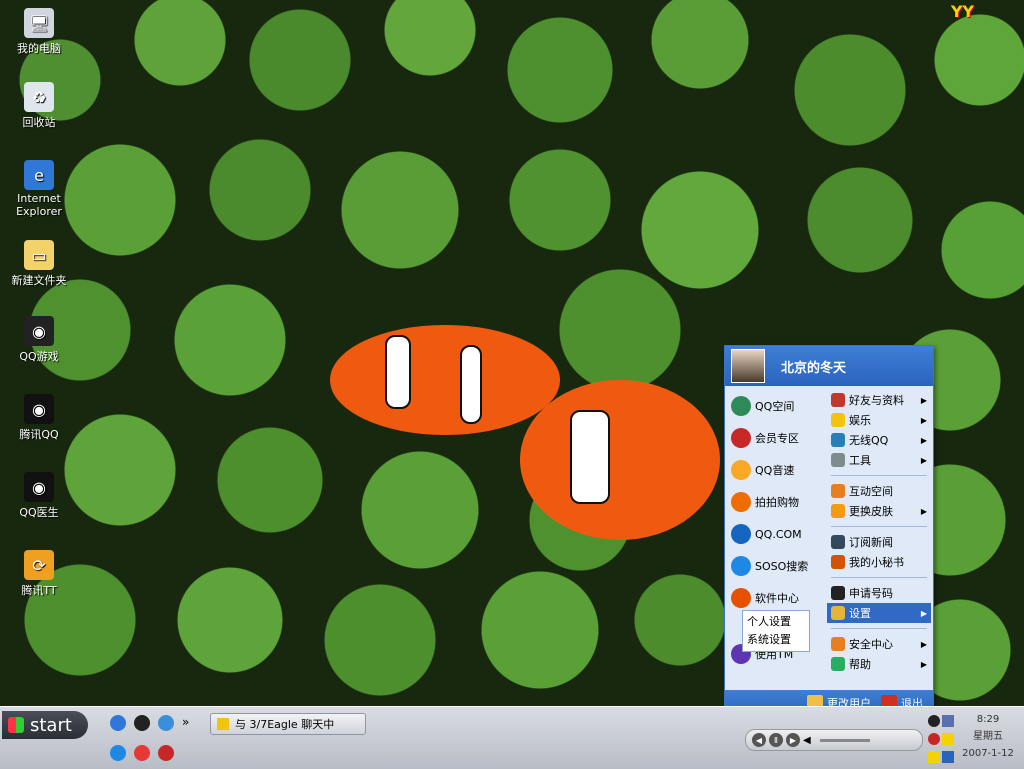 The image size is (1024, 769). What do you see at coordinates (166, 753) in the screenshot?
I see `media-player-icon` at bounding box center [166, 753].